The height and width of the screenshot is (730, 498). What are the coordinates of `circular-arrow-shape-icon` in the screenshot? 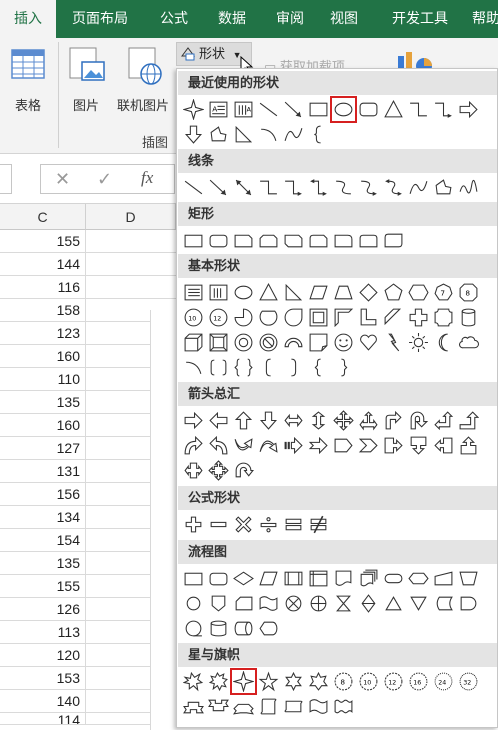 It's located at (243, 470).